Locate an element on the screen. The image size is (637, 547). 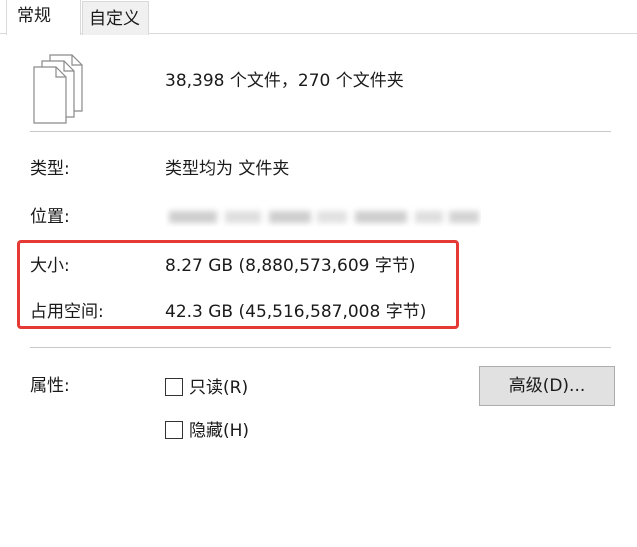
hidden-checkbox is located at coordinates (174, 430).